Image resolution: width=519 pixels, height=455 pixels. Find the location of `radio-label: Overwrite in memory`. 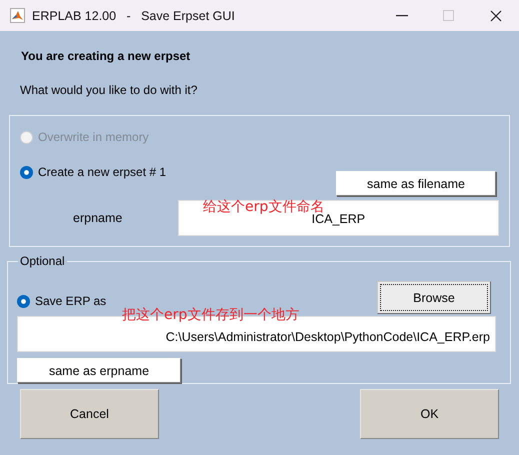

radio-label: Overwrite in memory is located at coordinates (93, 137).